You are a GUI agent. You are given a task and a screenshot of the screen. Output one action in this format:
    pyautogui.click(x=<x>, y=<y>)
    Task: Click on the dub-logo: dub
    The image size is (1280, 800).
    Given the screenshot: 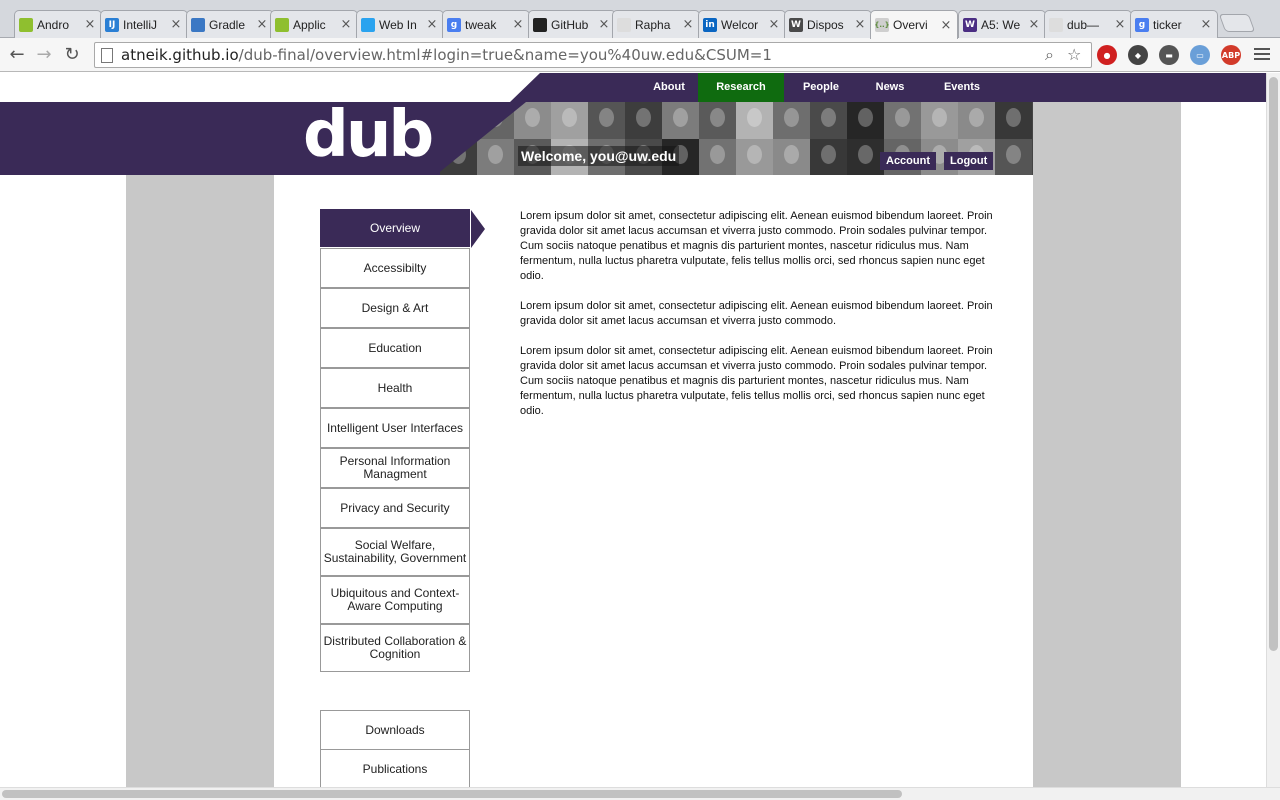 What is the action you would take?
    pyautogui.click(x=368, y=135)
    